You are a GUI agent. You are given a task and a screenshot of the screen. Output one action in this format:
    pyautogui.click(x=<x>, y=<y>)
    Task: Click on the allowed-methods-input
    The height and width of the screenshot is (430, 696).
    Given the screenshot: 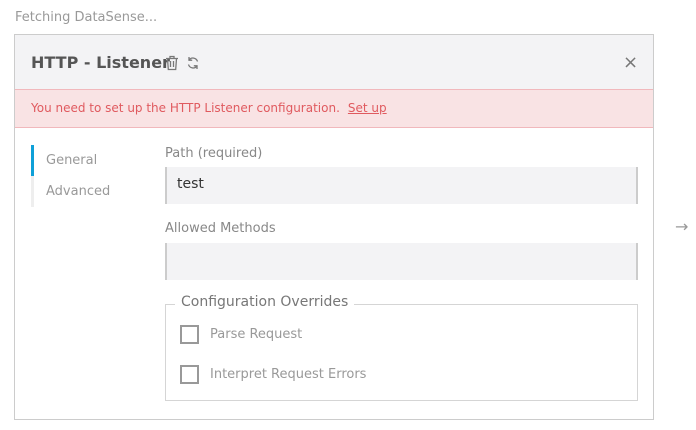 What is the action you would take?
    pyautogui.click(x=401, y=261)
    